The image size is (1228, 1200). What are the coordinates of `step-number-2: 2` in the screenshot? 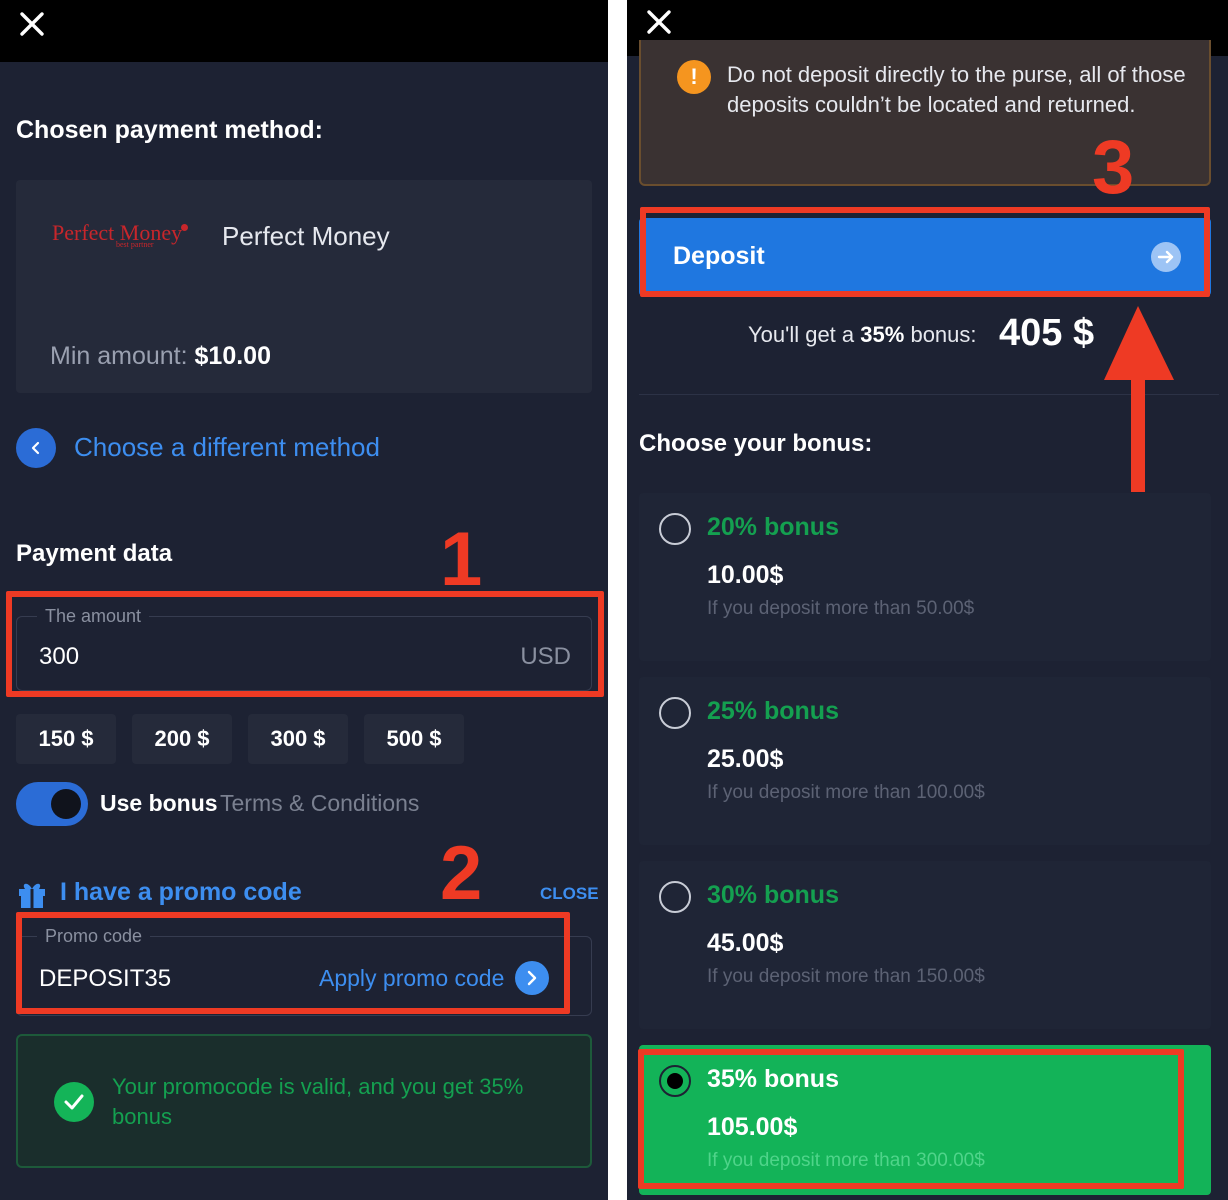 It's located at (461, 873).